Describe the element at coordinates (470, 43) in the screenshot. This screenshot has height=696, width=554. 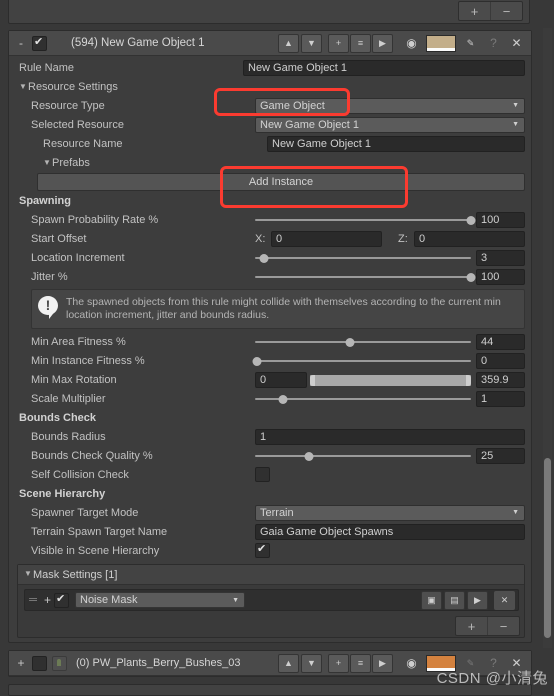
I see `eyedropper-icon: ✎` at that location.